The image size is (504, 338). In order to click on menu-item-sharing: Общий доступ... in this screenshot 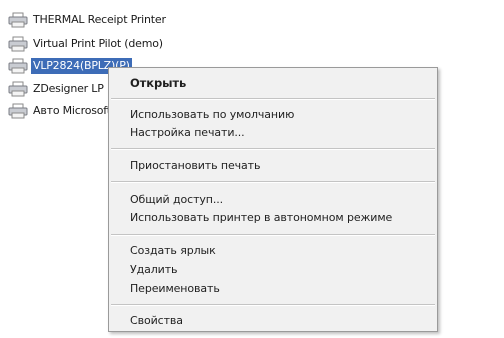, I will do `click(176, 200)`.